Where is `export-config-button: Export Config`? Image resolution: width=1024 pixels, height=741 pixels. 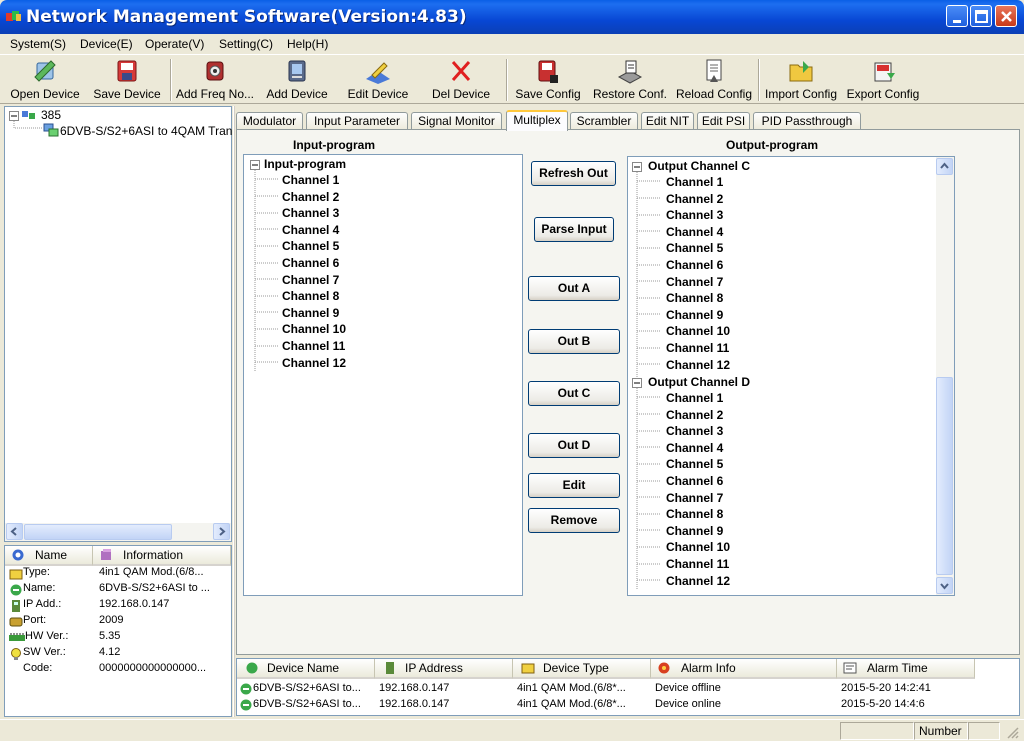
export-config-button: Export Config is located at coordinates (883, 80).